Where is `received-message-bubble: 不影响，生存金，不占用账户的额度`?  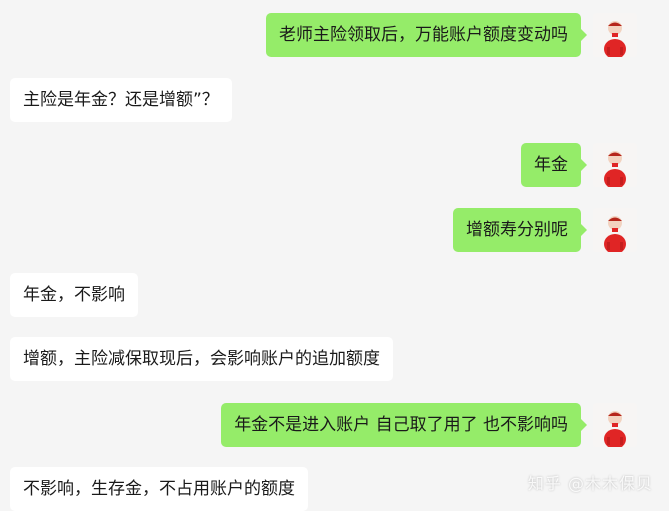
received-message-bubble: 不影响，生存金，不占用账户的额度 is located at coordinates (159, 489).